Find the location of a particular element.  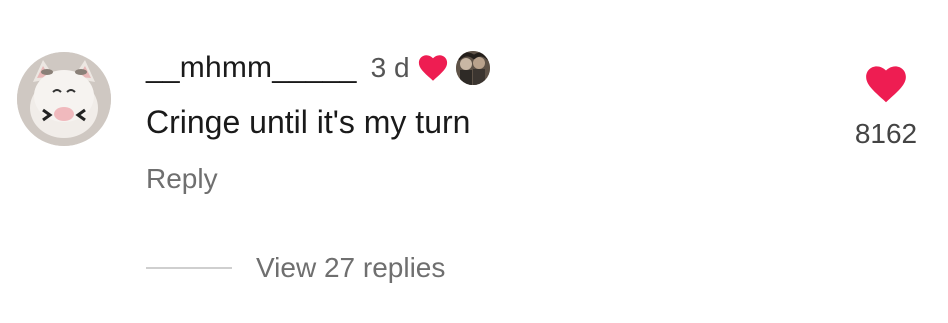

view-replies-button: View 27 replies is located at coordinates (295, 268).